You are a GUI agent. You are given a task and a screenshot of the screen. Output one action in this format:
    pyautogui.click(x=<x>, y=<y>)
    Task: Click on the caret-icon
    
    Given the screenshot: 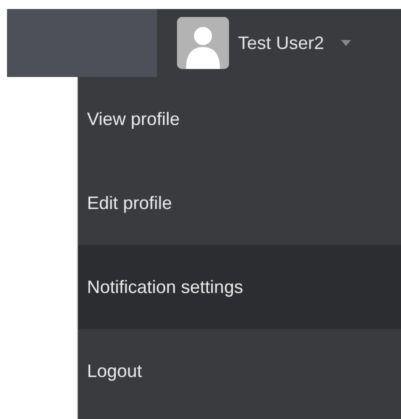 What is the action you would take?
    pyautogui.click(x=346, y=43)
    